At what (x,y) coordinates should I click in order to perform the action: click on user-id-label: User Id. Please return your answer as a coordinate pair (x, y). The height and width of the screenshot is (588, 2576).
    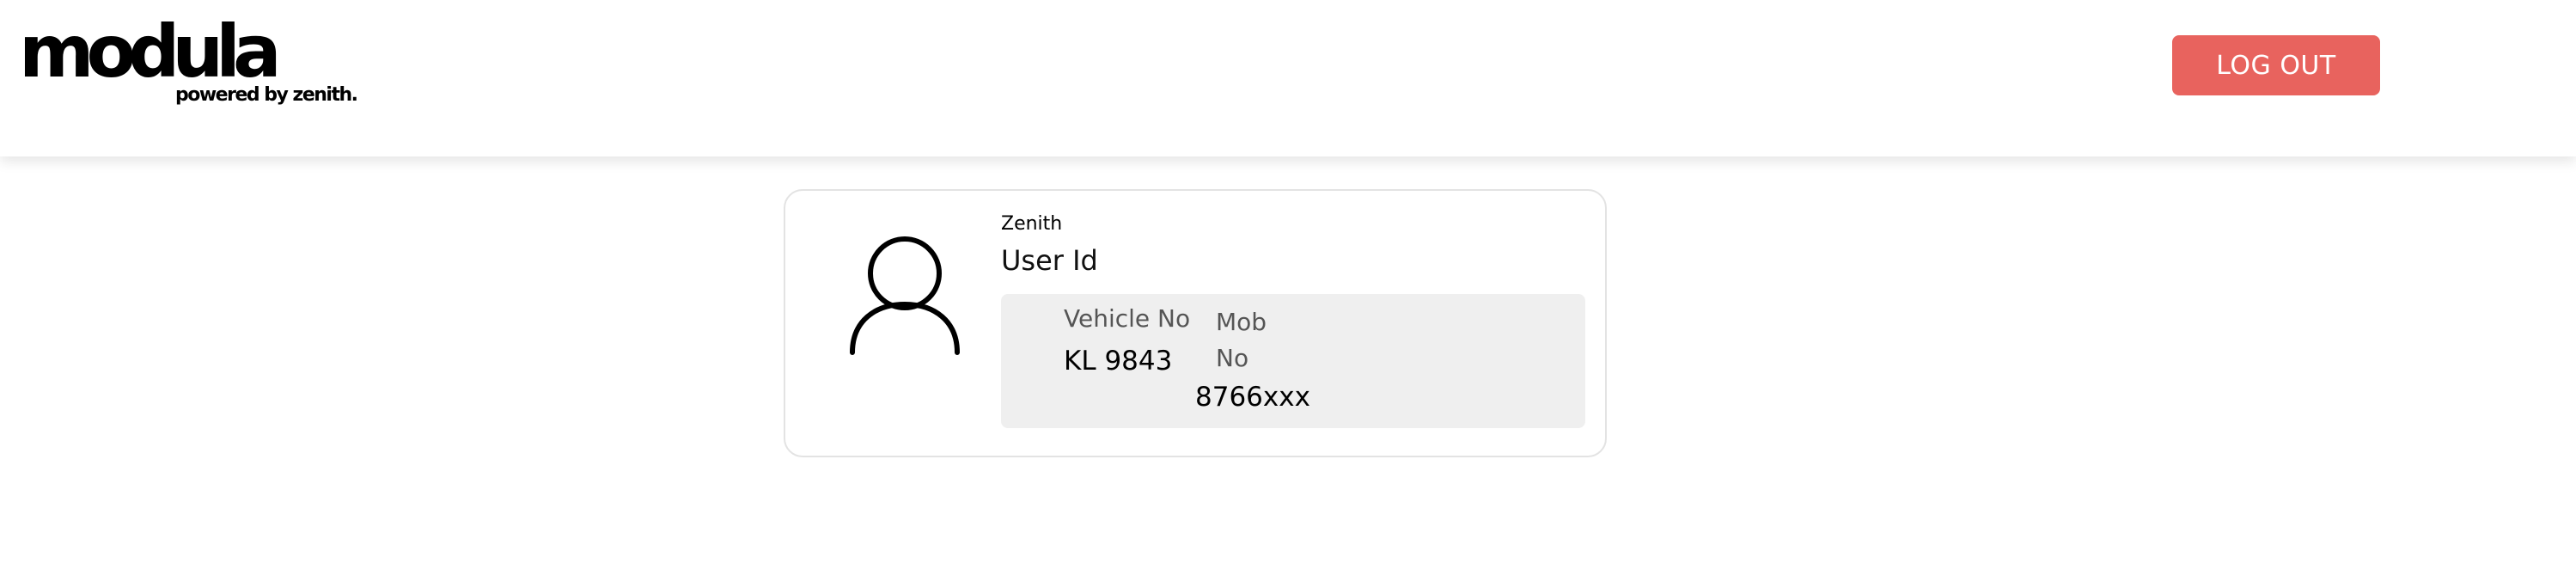
    Looking at the image, I should click on (1049, 260).